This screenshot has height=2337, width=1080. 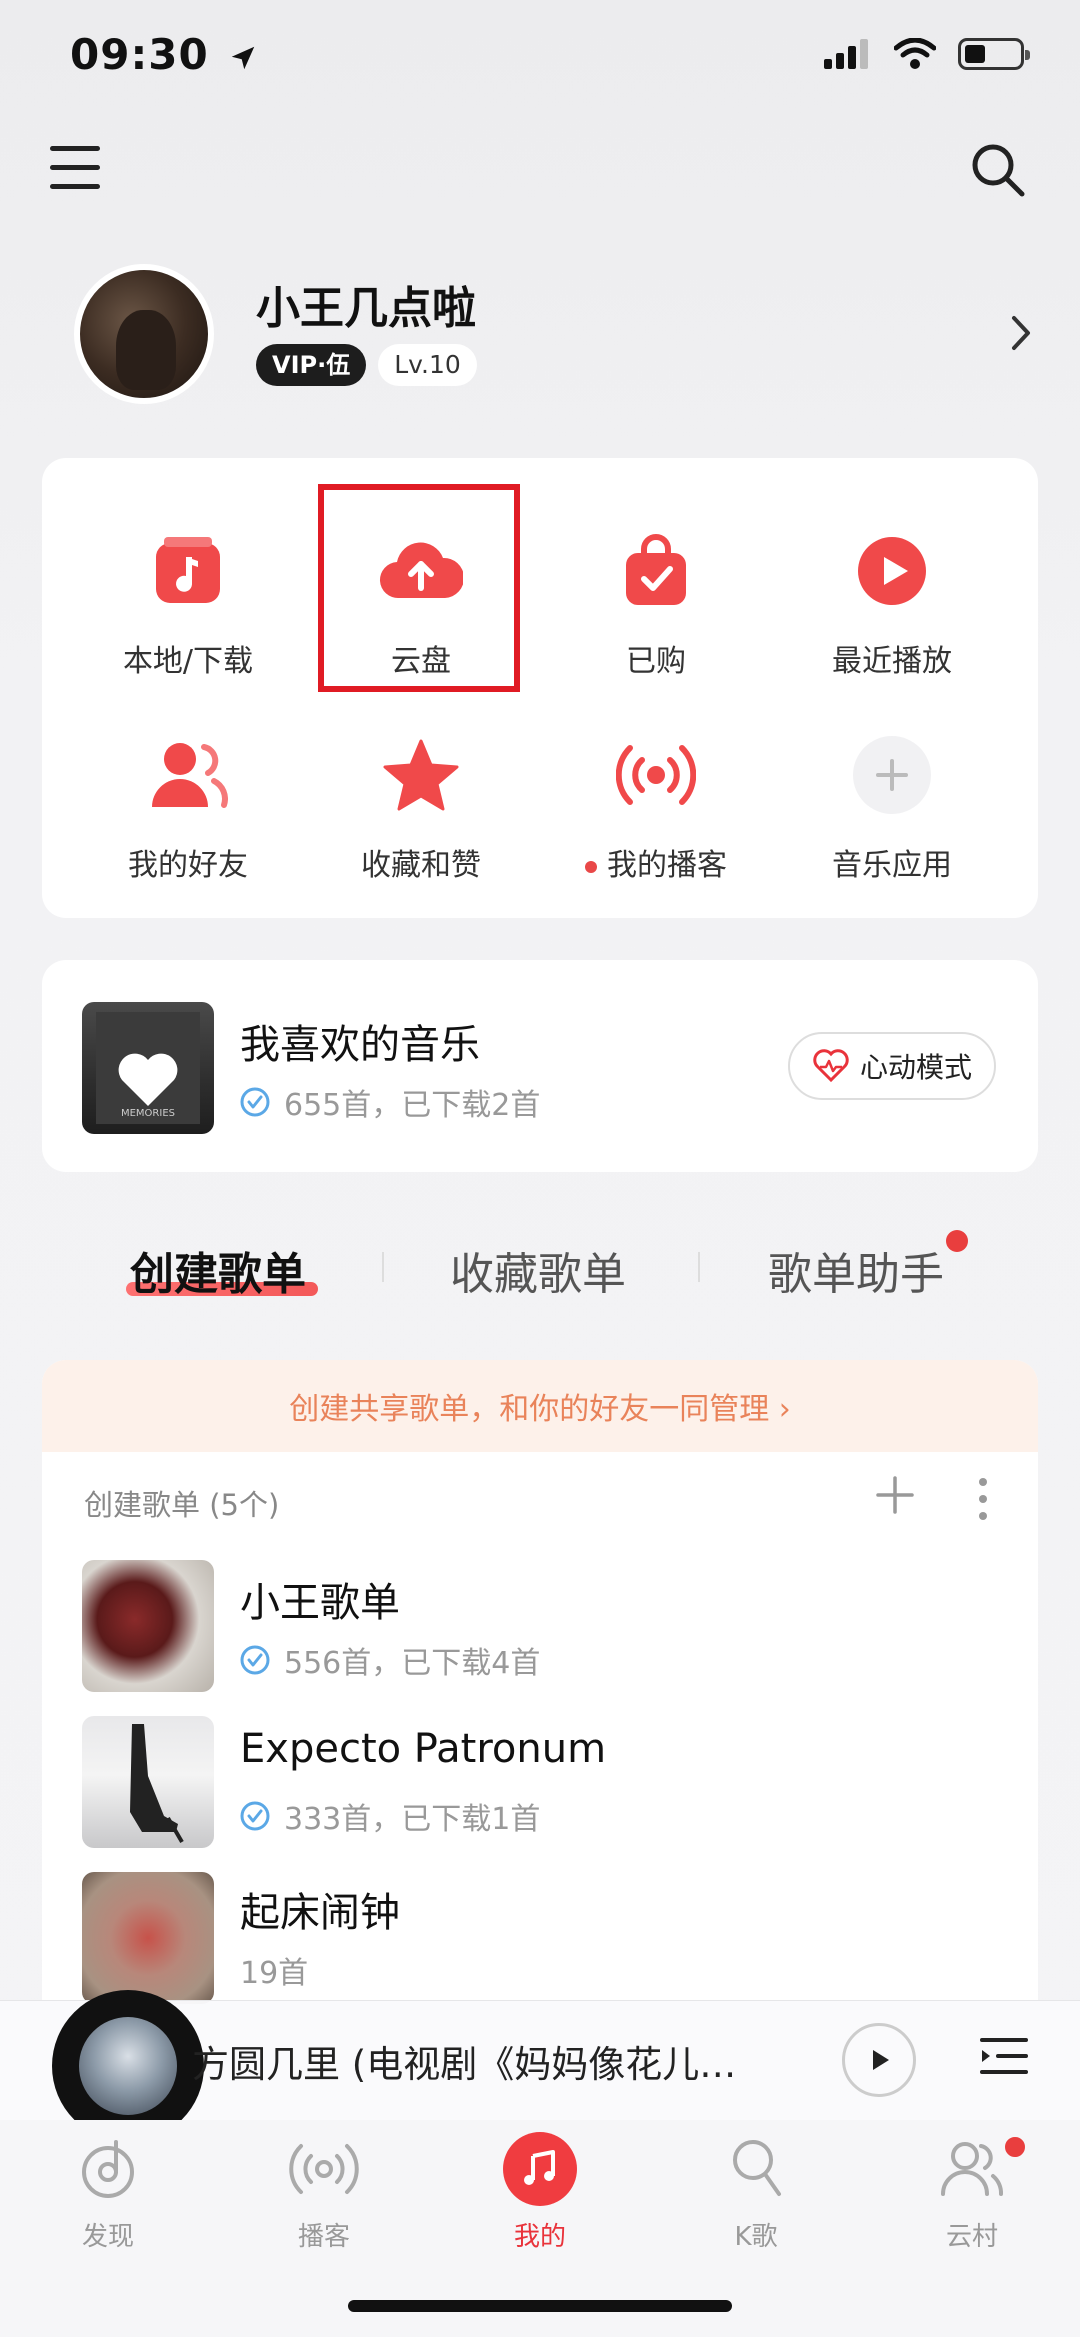 What do you see at coordinates (846, 54) in the screenshot?
I see `signal-icon` at bounding box center [846, 54].